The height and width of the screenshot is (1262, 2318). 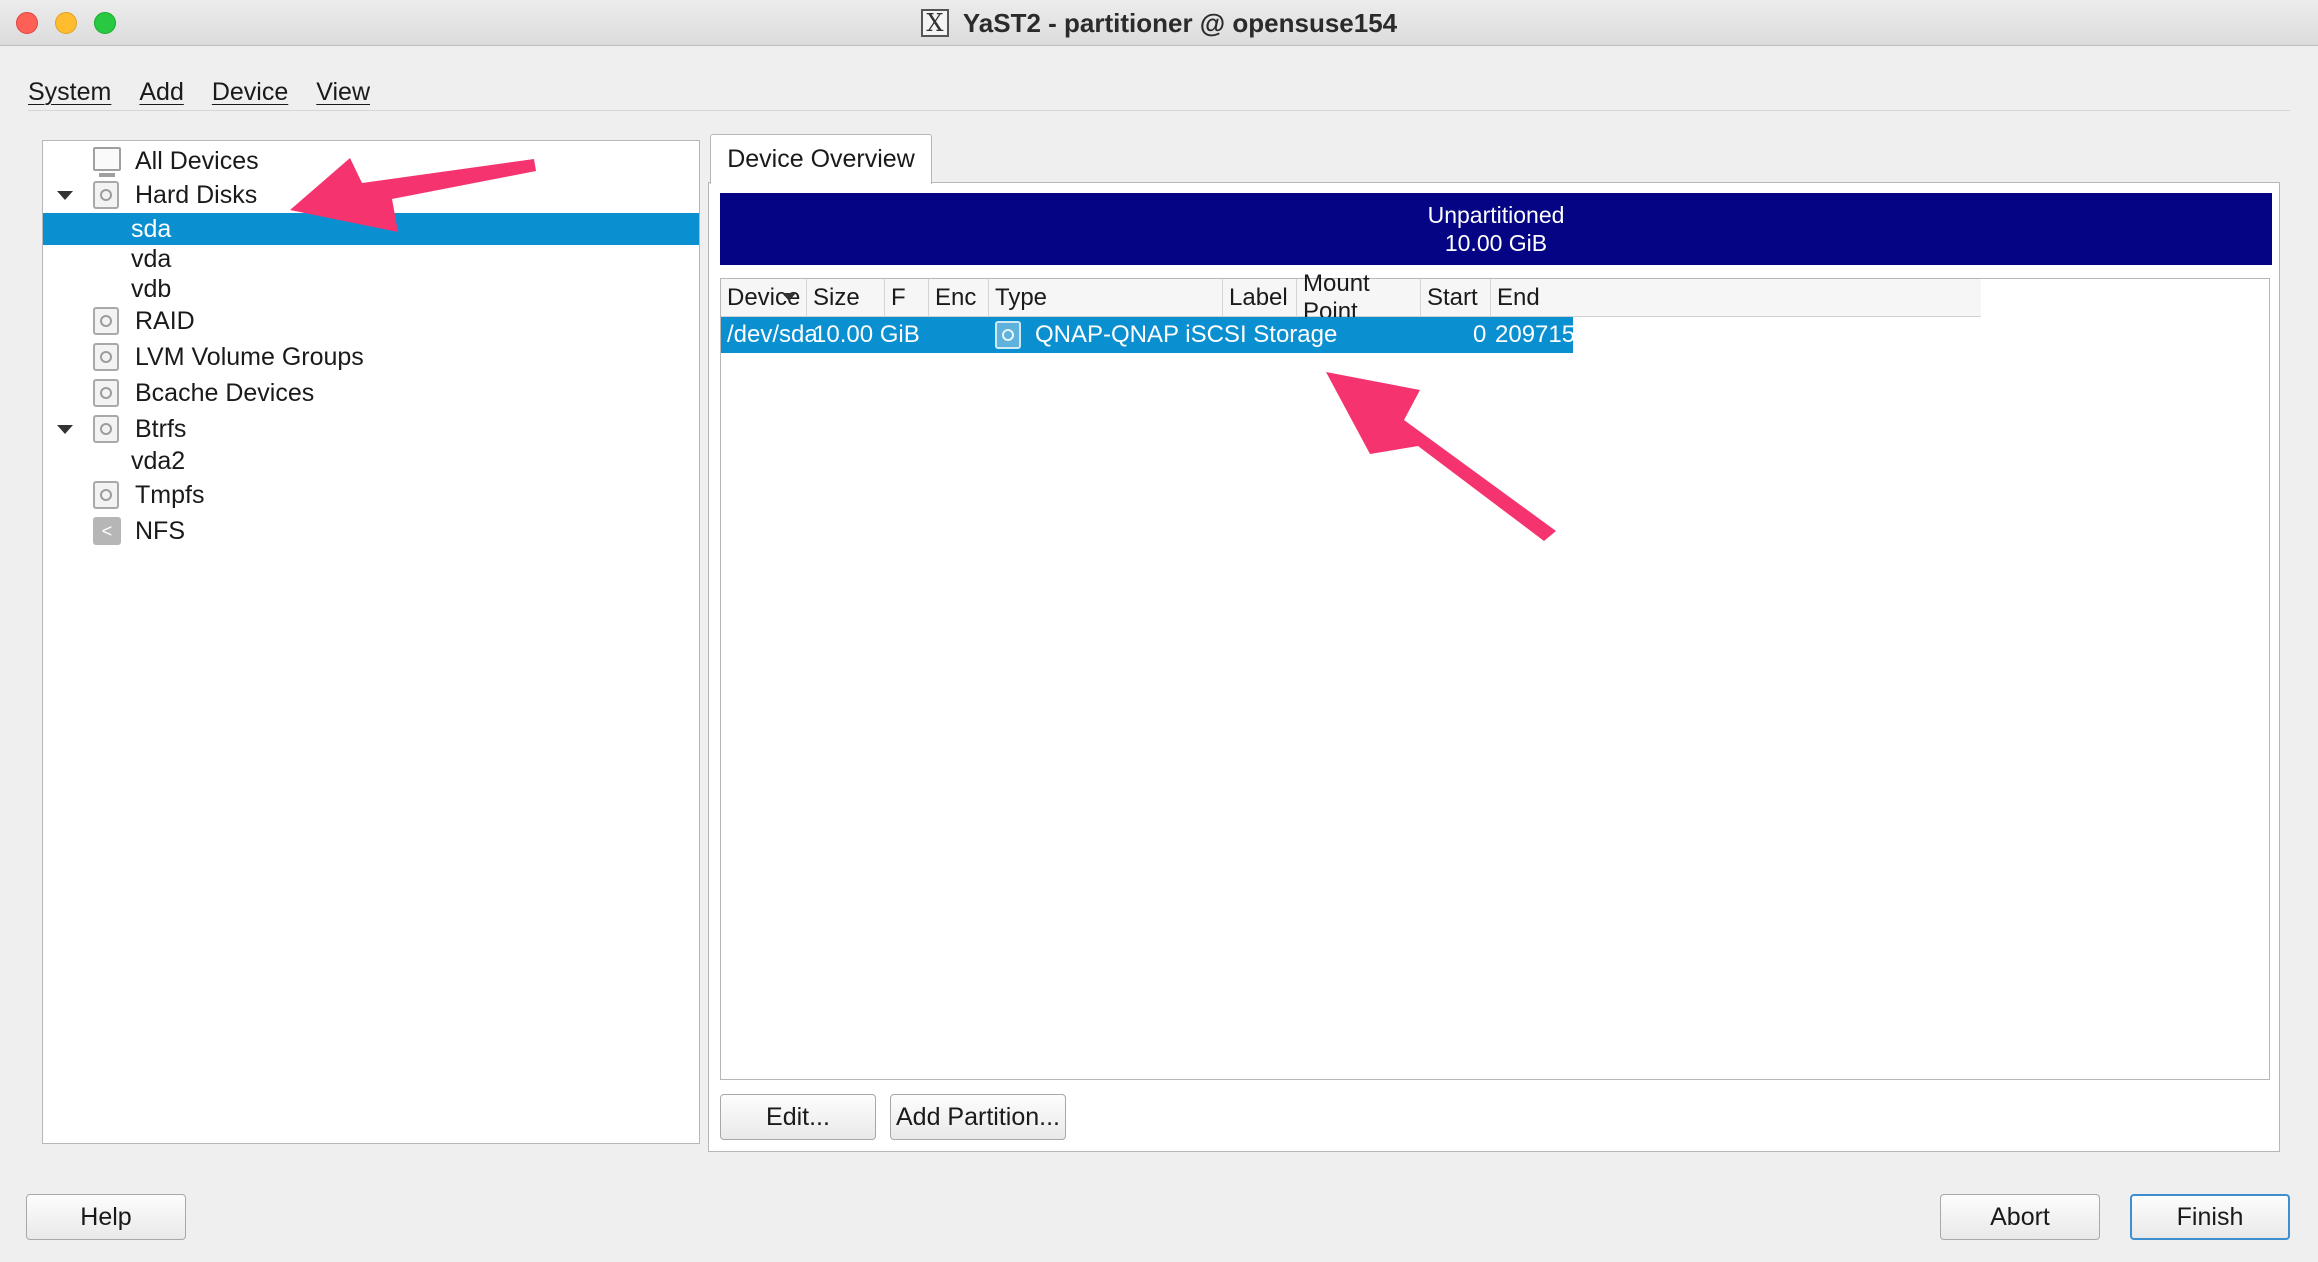 What do you see at coordinates (1496, 243) in the screenshot?
I see `usage-bar-size: 10.00 GiB` at bounding box center [1496, 243].